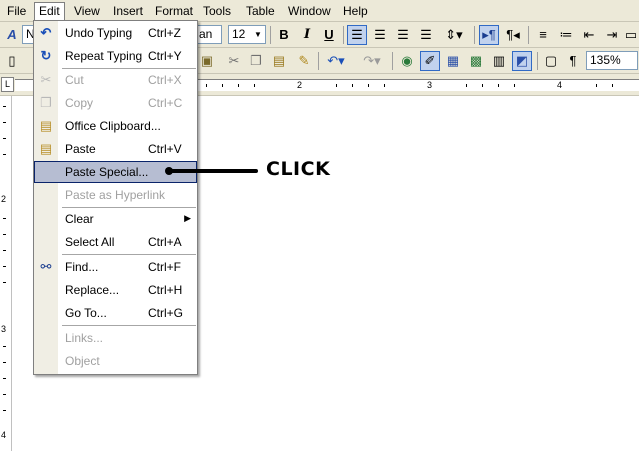 The width and height of the screenshot is (639, 451). I want to click on ltr-paragraph-icon: ▸¶, so click(489, 35).